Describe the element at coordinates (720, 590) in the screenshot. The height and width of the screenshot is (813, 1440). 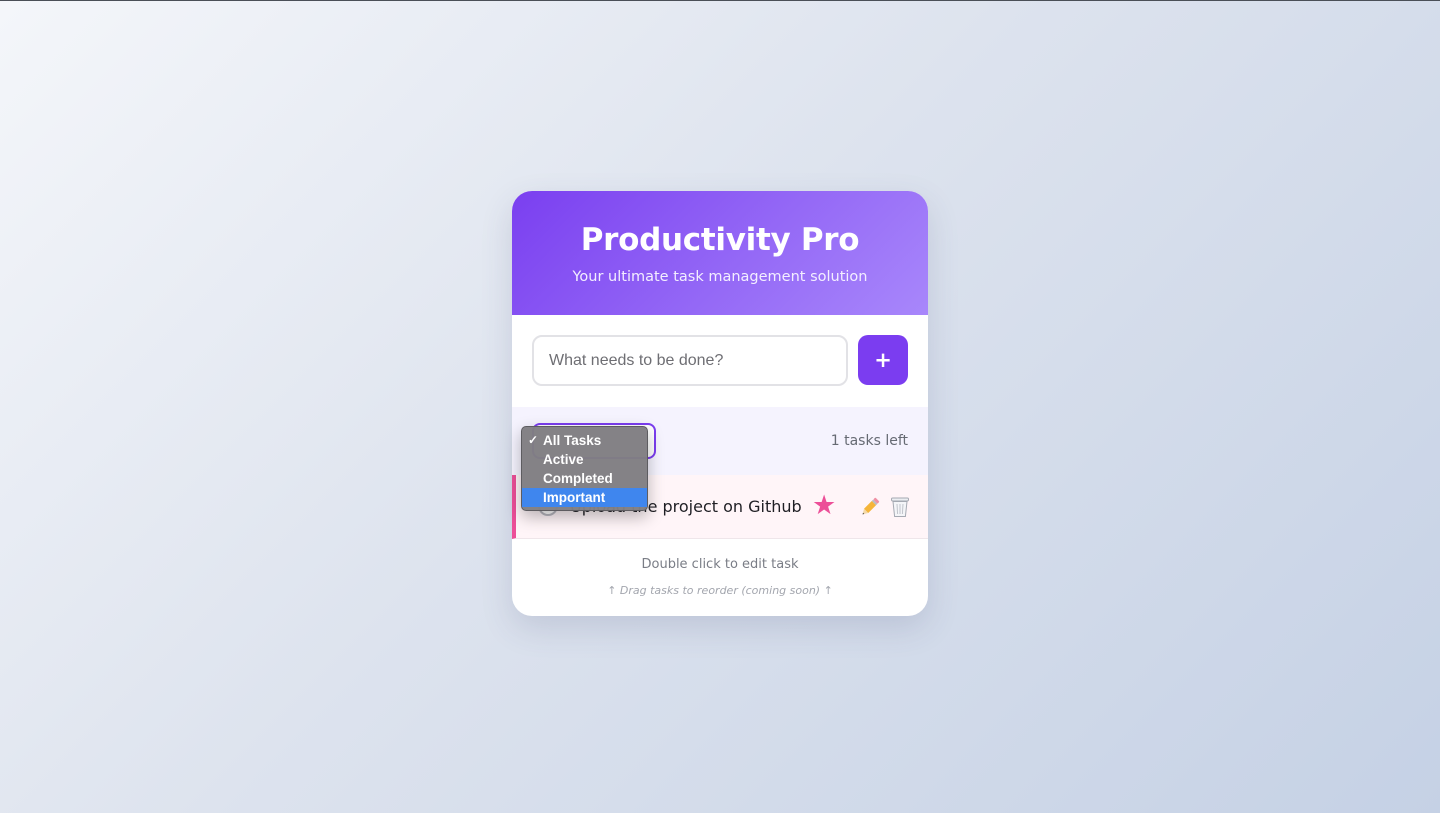
I see `drag-hint: ↑ Drag tasks to reorder (coming soon) ↑` at that location.